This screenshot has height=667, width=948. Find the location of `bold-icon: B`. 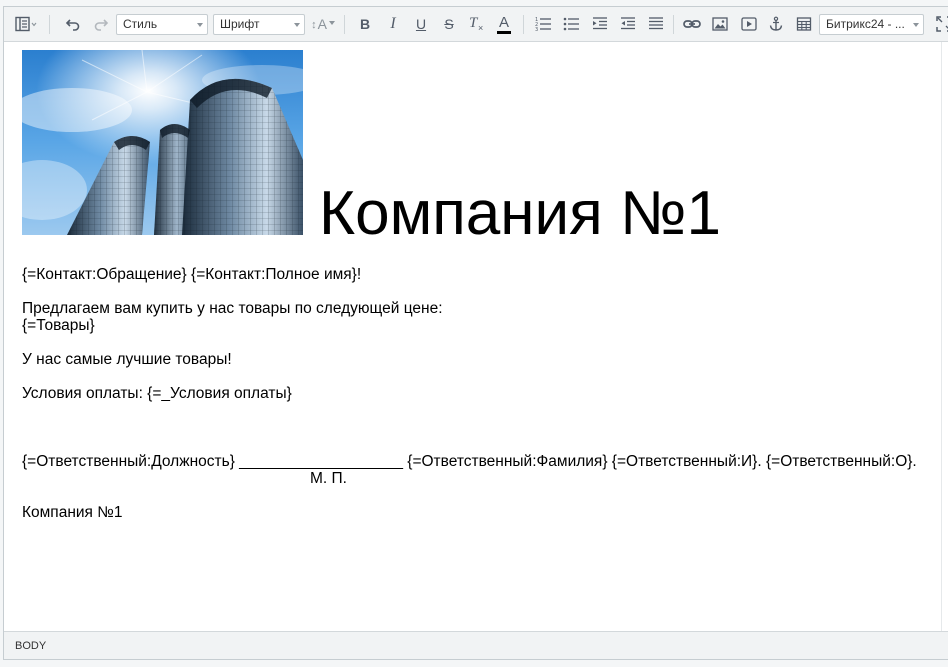

bold-icon: B is located at coordinates (365, 24).